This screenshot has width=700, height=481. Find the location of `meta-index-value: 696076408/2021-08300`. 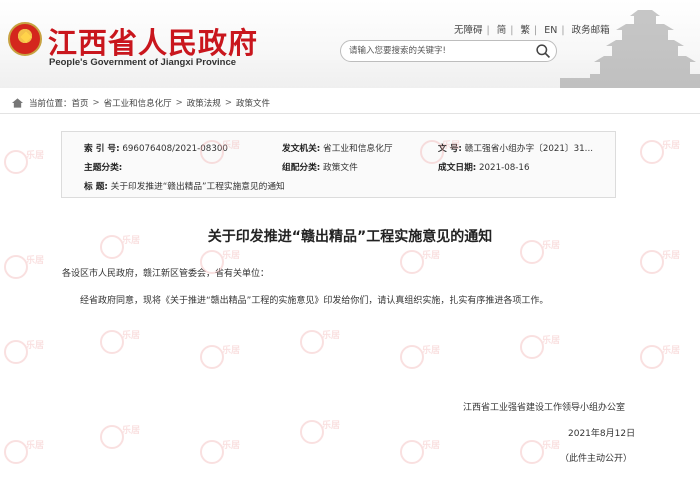

meta-index-value: 696076408/2021-08300 is located at coordinates (175, 149).